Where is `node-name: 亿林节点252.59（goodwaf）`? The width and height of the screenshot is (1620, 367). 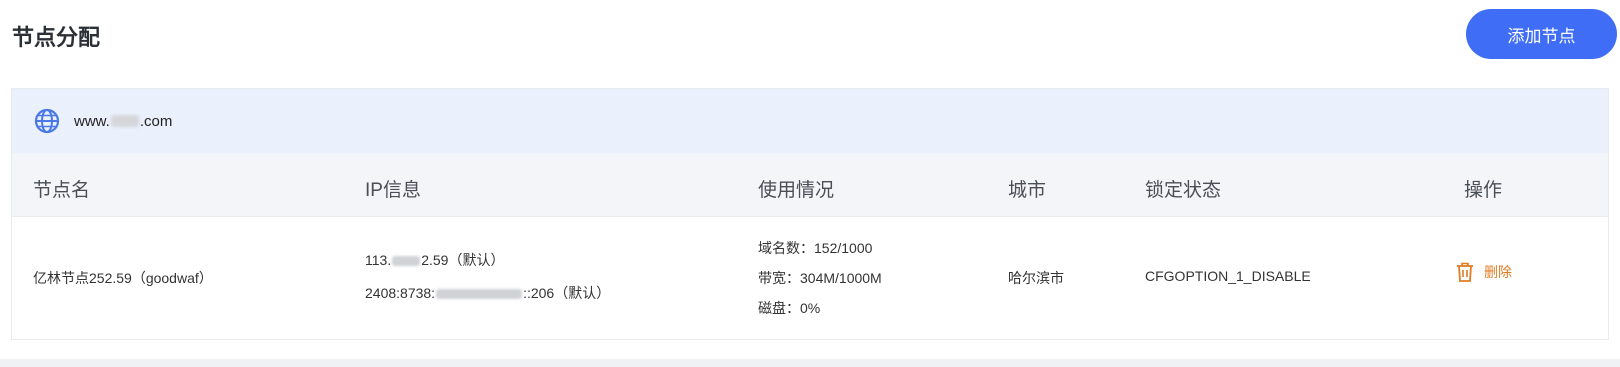
node-name: 亿林节点252.59（goodwaf） is located at coordinates (123, 278).